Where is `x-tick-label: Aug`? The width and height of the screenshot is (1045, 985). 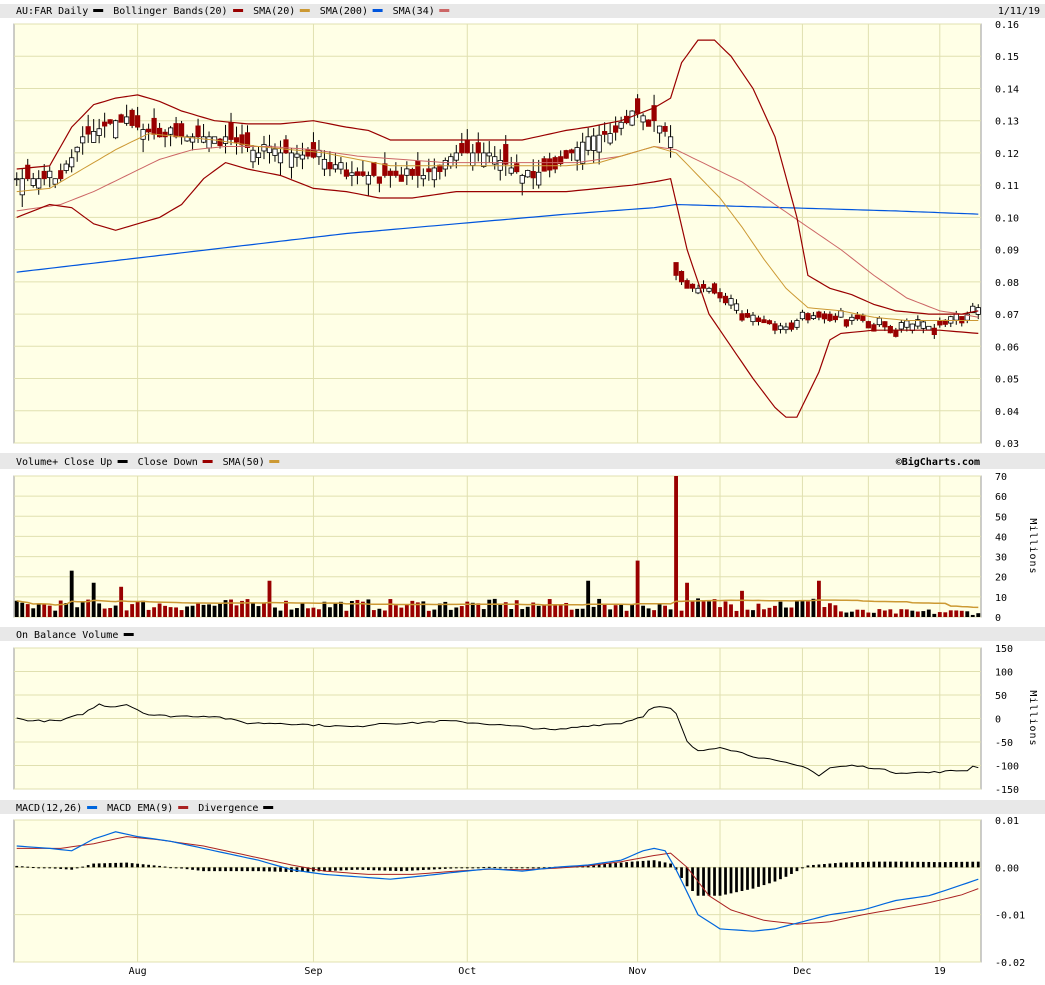
x-tick-label: Aug is located at coordinates (138, 971).